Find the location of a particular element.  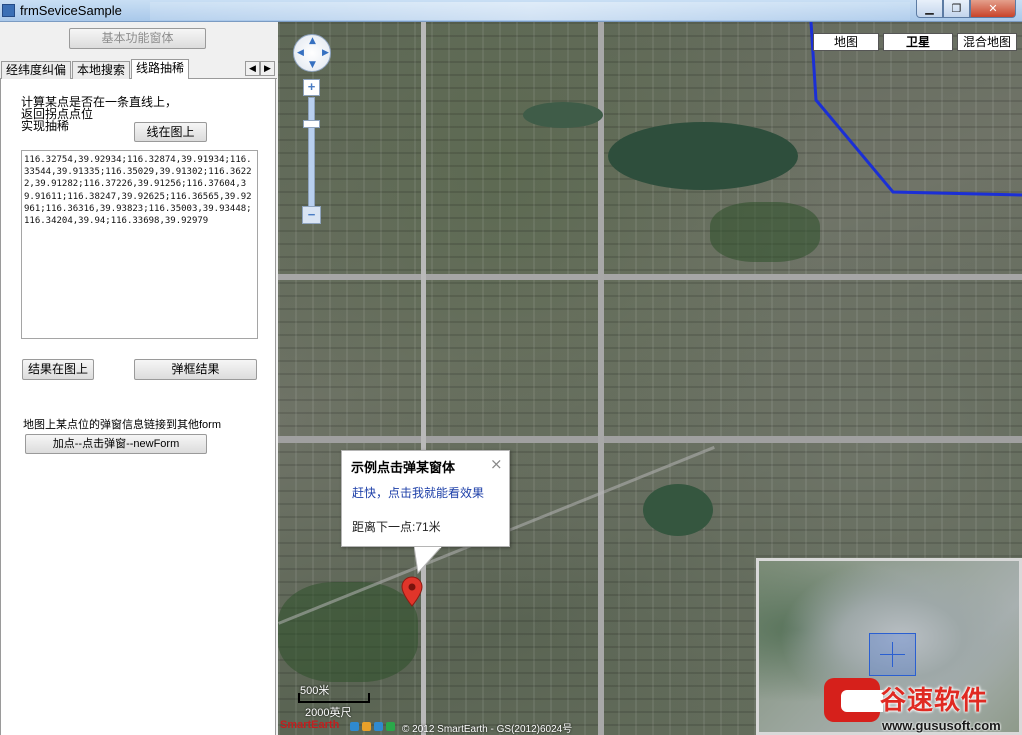

tab-coordinate-correction: 经纬度纠偏 is located at coordinates (36, 70).